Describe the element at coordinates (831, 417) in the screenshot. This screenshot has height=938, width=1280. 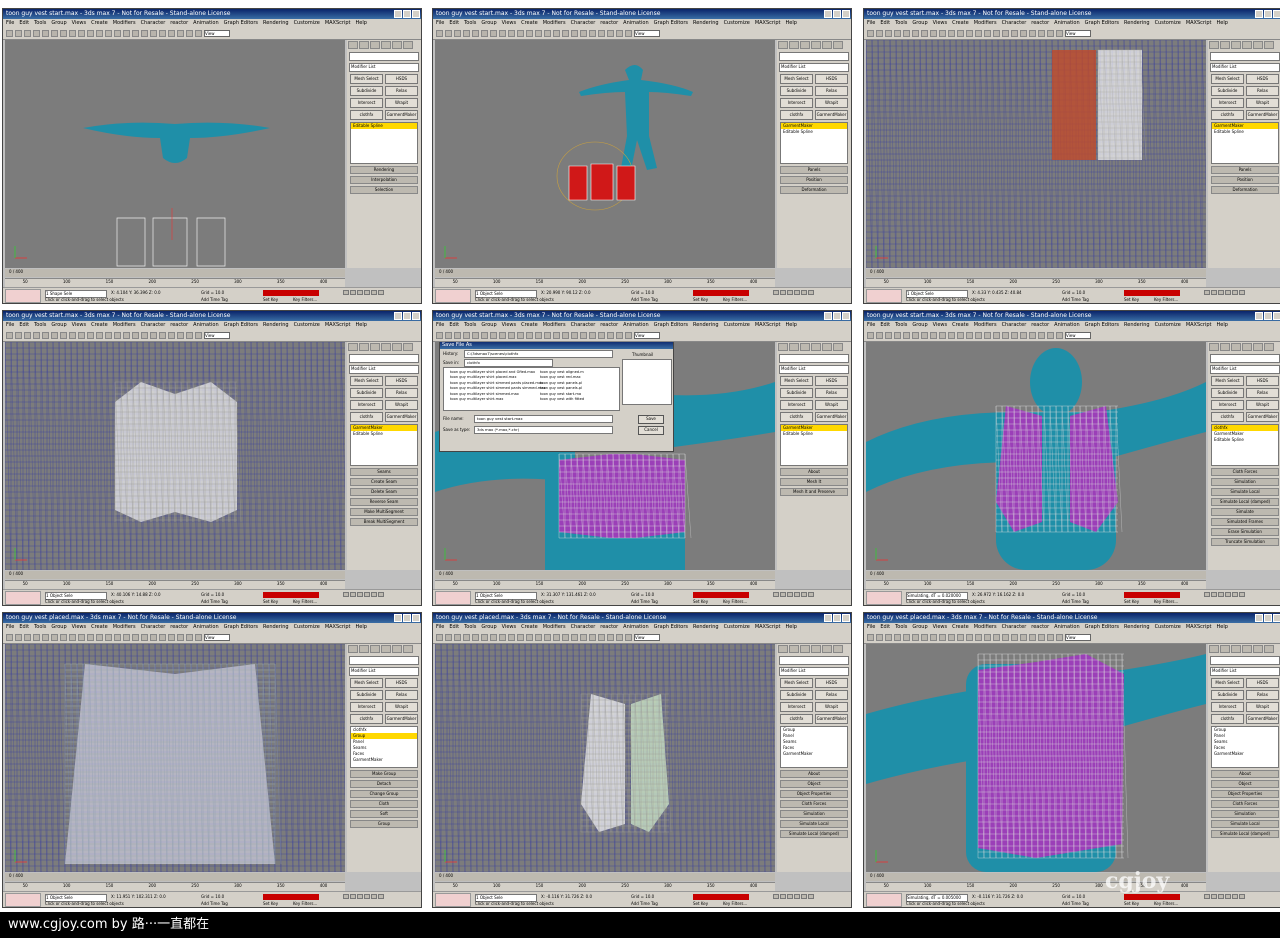
I see `modifier-button: GarmentMaker` at that location.